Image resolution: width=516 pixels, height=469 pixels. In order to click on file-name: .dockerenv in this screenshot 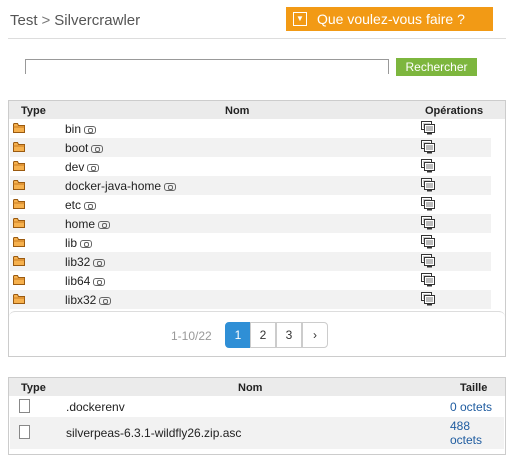, I will do `click(95, 407)`.